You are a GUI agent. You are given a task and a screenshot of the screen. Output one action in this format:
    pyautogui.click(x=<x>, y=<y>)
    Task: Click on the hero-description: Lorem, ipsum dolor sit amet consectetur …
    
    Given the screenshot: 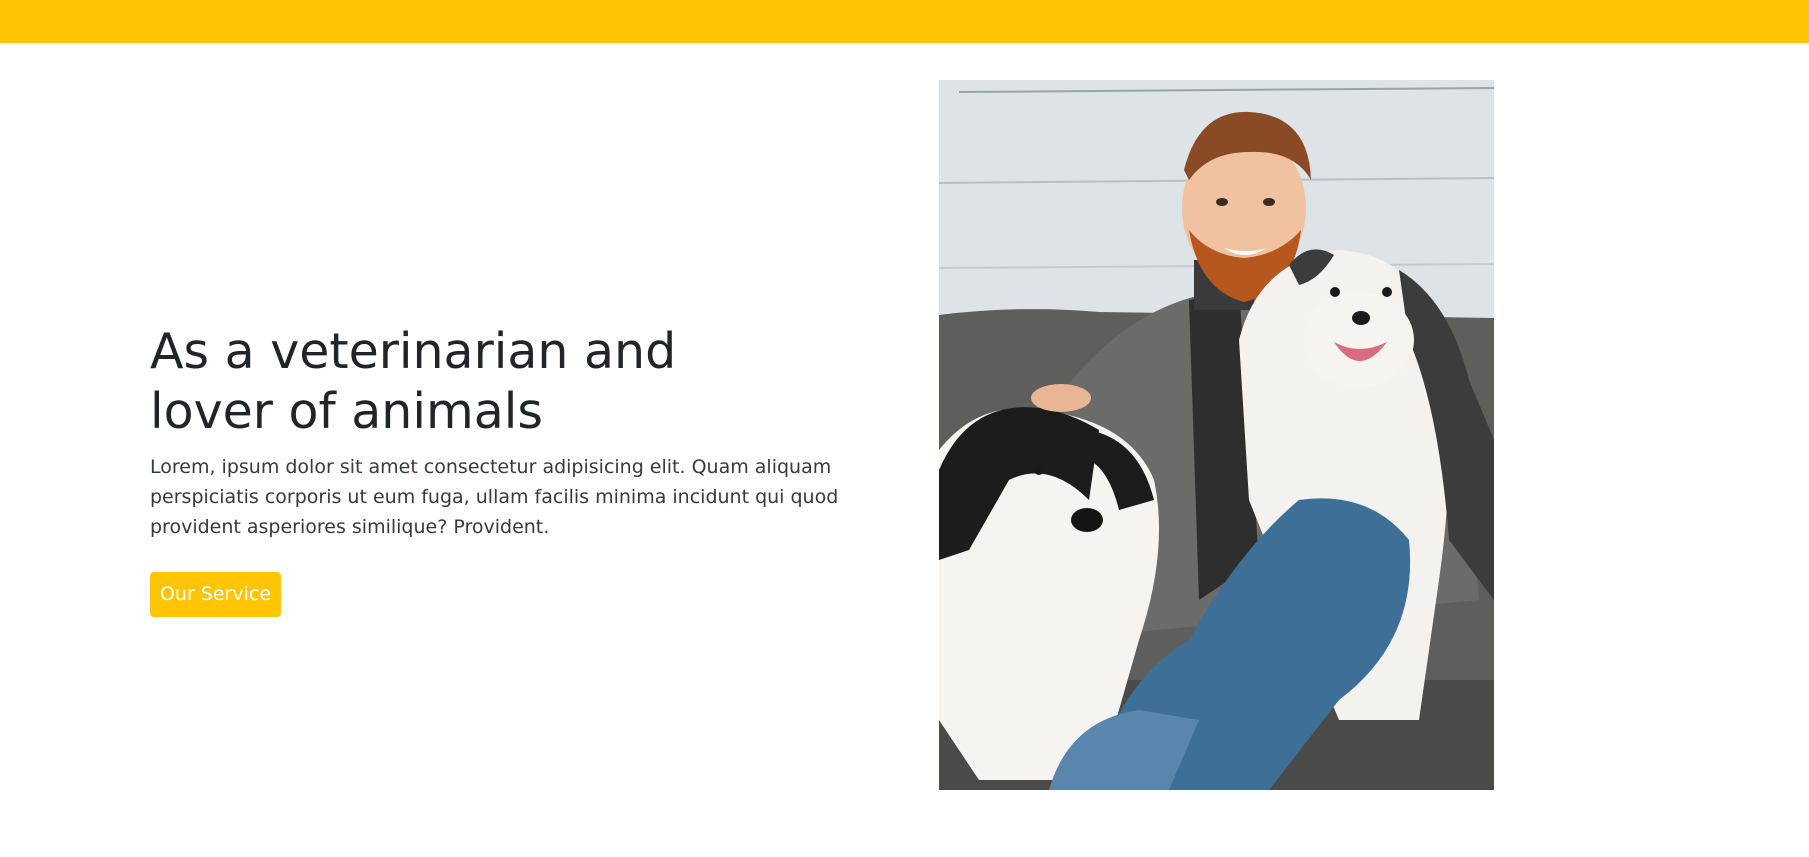 What is the action you would take?
    pyautogui.click(x=494, y=497)
    